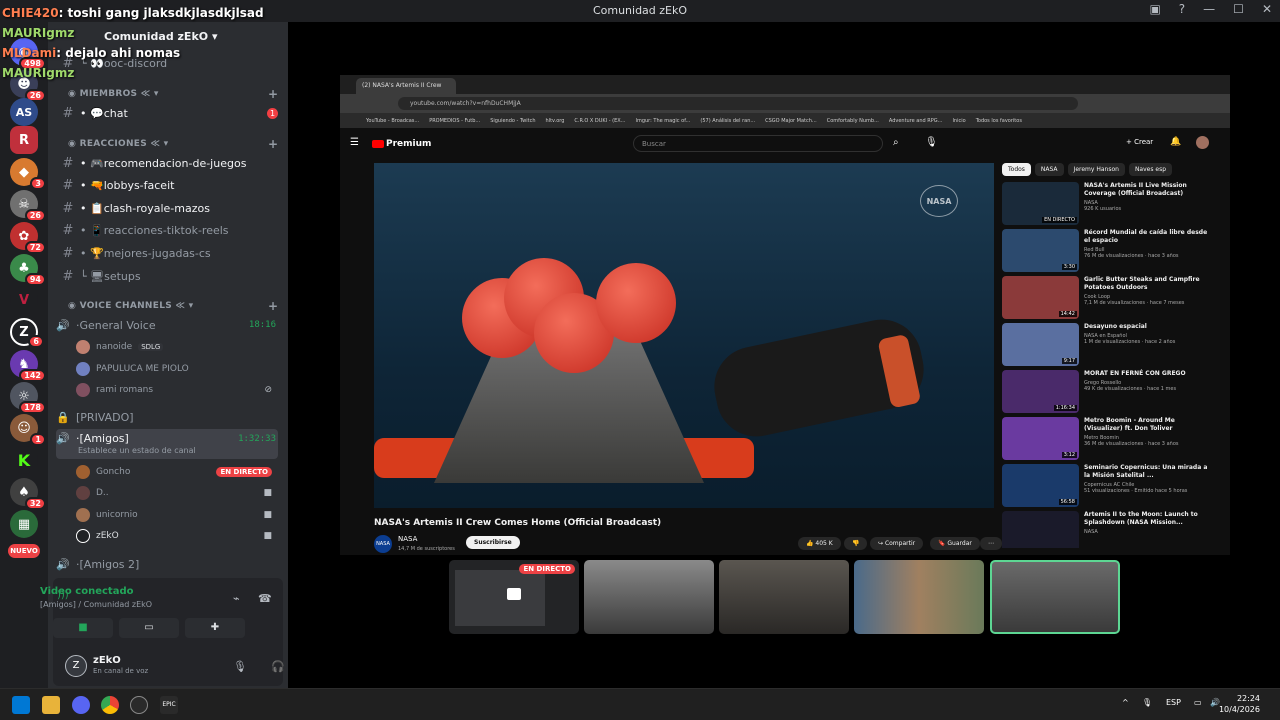  What do you see at coordinates (1198, 702) in the screenshot?
I see `network-icon: ▭` at bounding box center [1198, 702].